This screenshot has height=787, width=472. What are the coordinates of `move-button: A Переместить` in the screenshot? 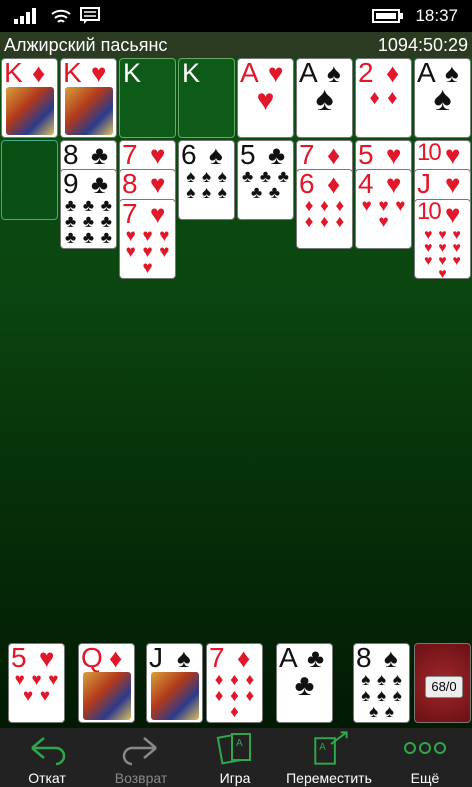 It's located at (330, 757).